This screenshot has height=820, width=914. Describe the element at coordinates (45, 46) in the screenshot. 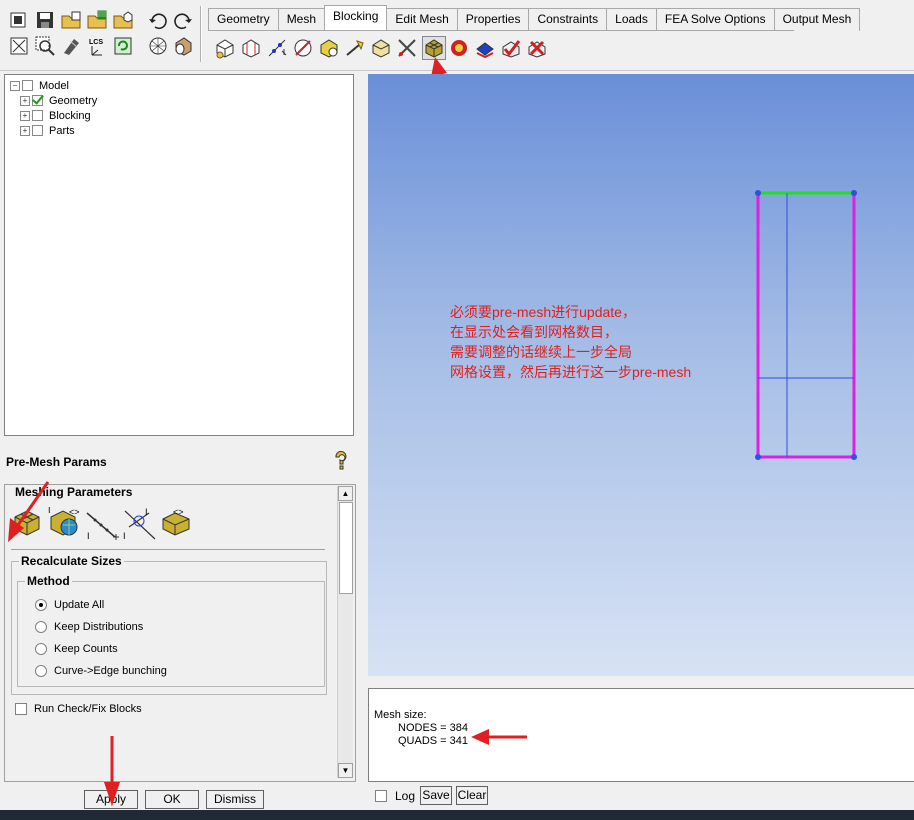

I see `zoom-icon` at that location.